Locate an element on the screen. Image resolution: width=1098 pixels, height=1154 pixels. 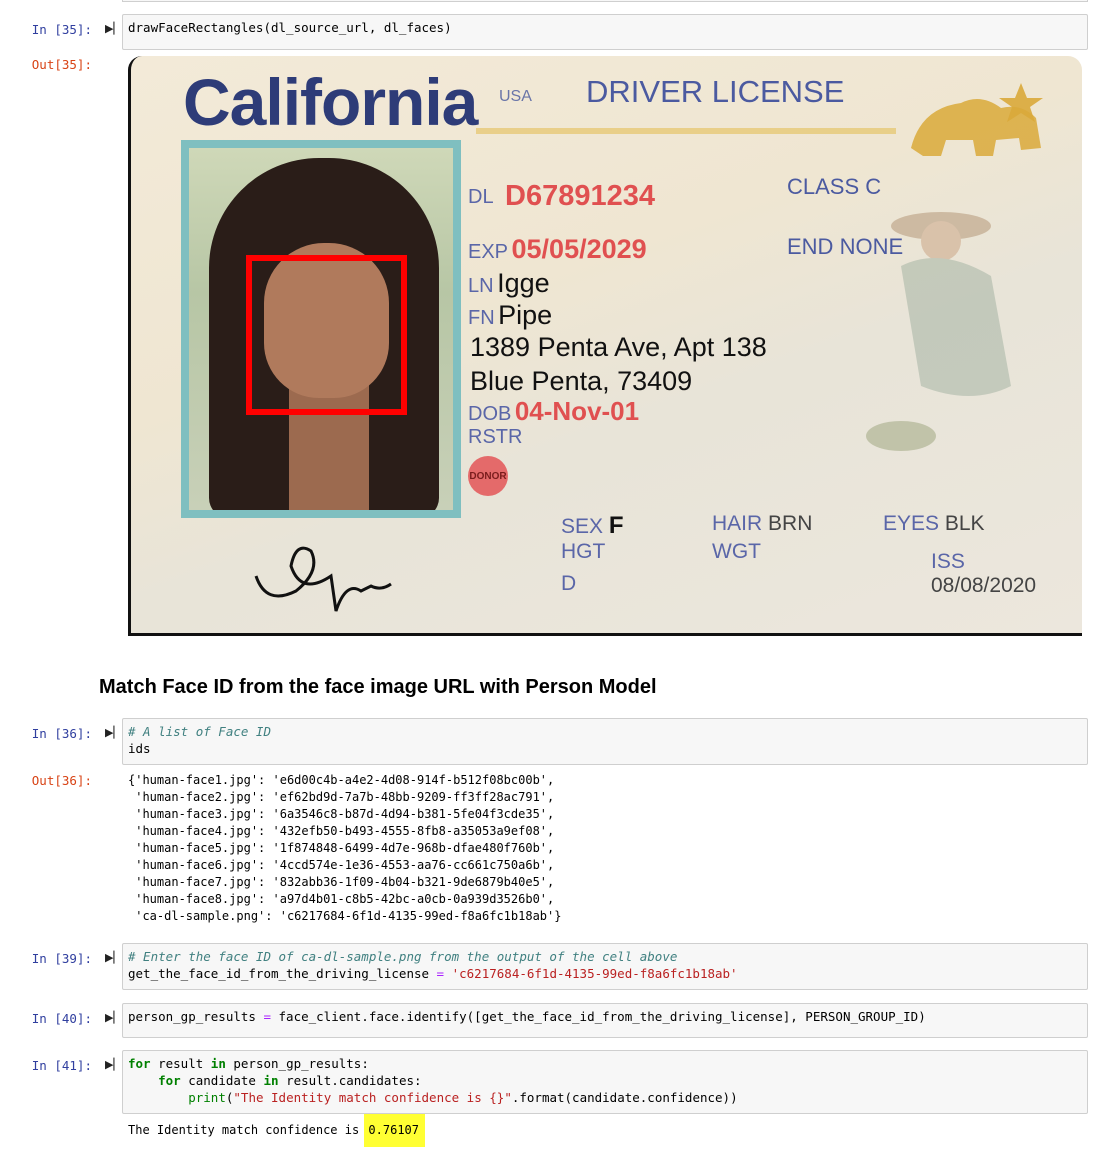
hair-field: HAIR BRN is located at coordinates (762, 523).